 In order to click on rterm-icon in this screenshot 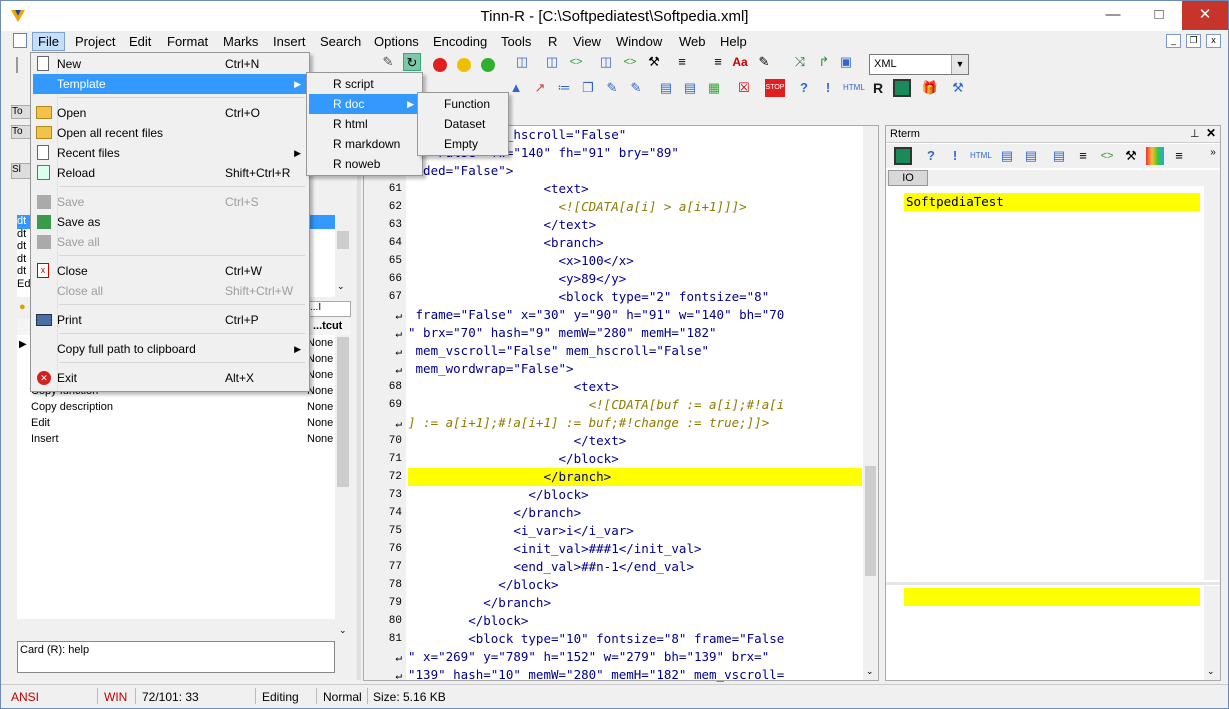, I will do `click(902, 88)`.